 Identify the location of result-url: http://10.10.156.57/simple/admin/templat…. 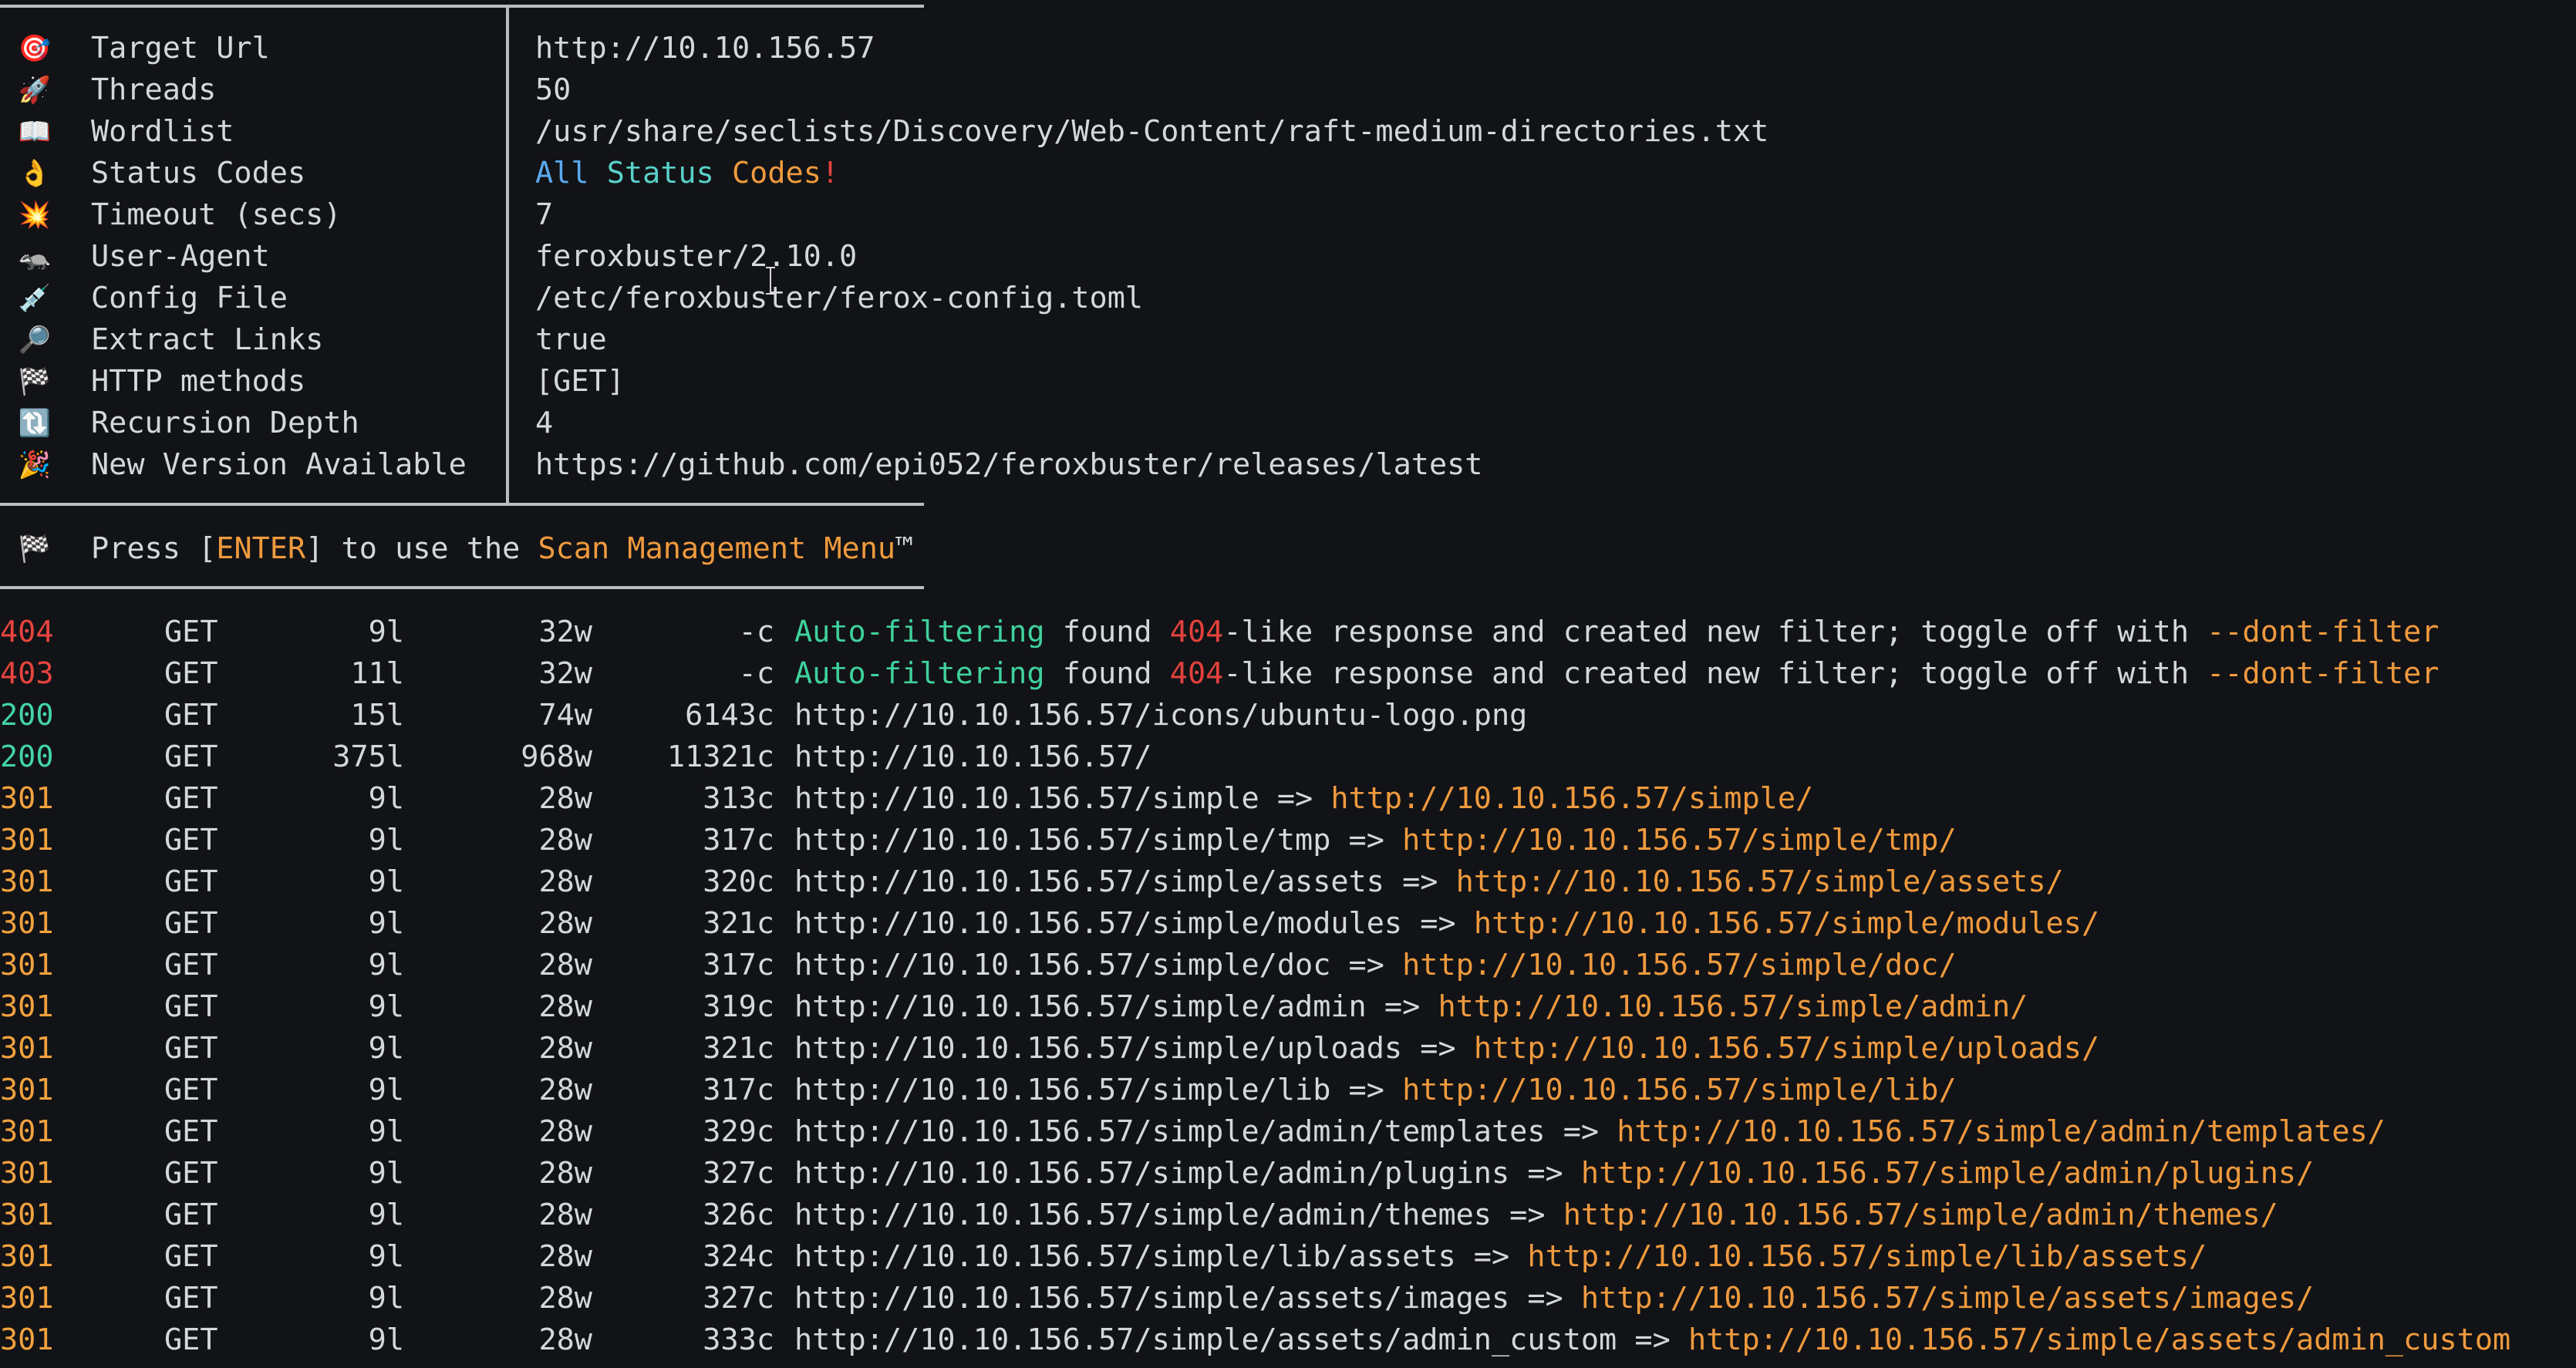
(1170, 1131).